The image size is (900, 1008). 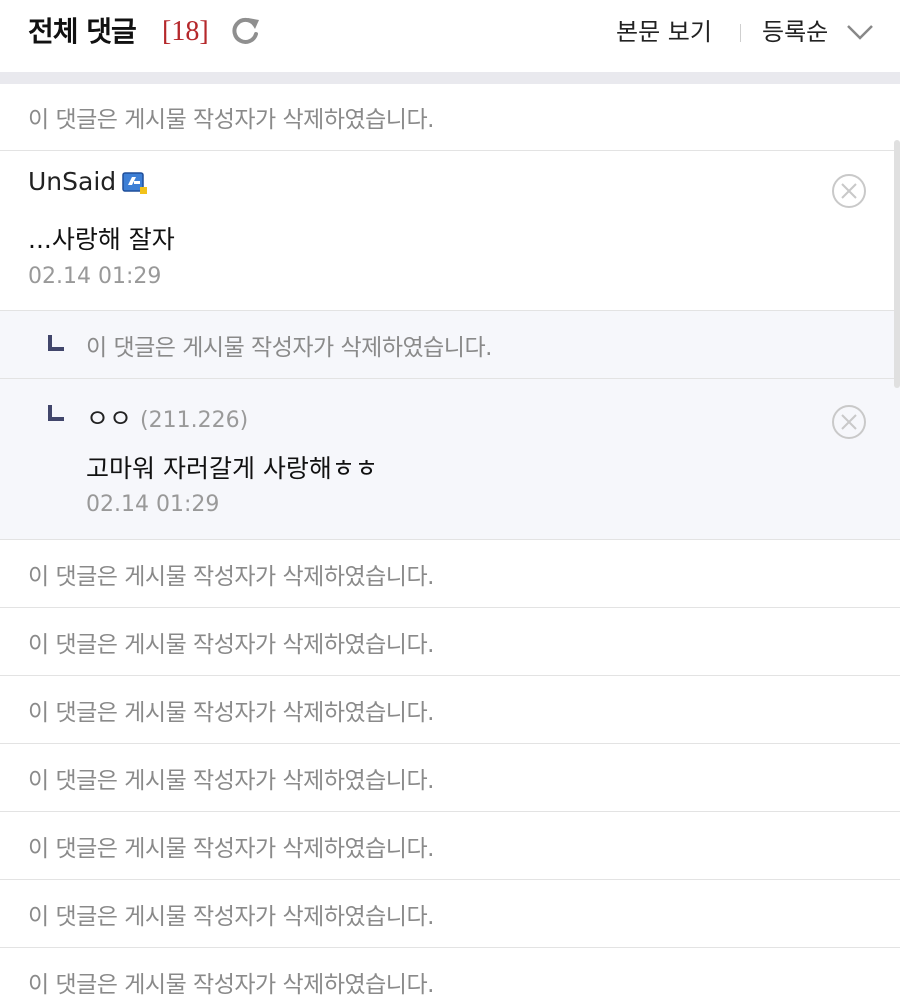 I want to click on comments-header: 전체 댓글 [18] 본문 보기 등록순, so click(x=450, y=36).